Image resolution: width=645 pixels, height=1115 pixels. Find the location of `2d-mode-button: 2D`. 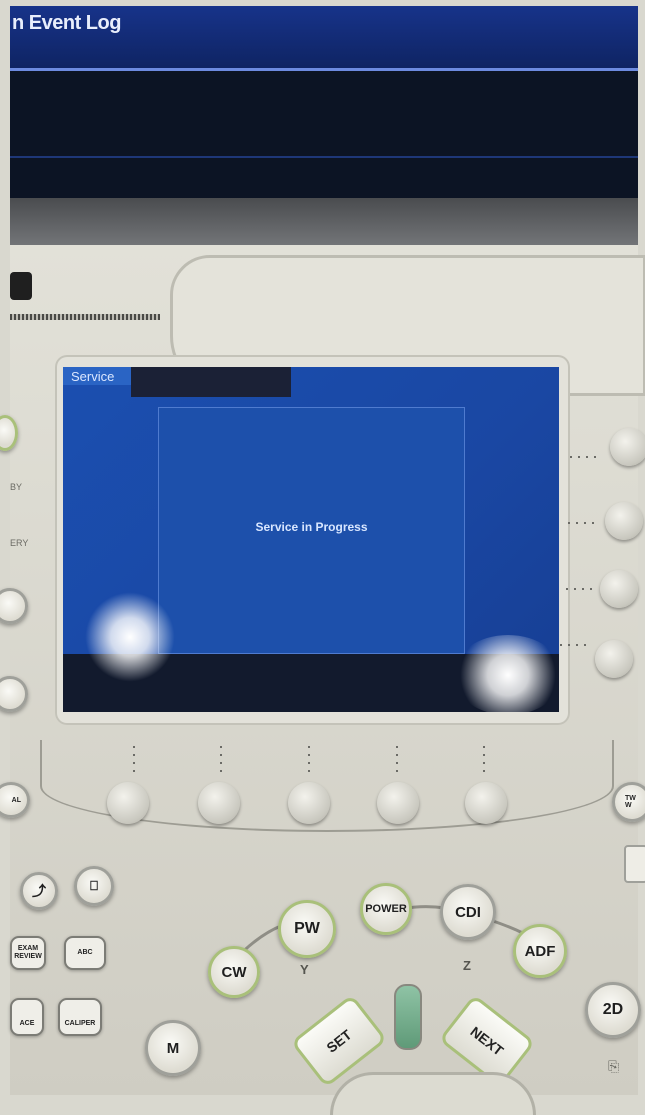

2d-mode-button: 2D is located at coordinates (613, 1010).